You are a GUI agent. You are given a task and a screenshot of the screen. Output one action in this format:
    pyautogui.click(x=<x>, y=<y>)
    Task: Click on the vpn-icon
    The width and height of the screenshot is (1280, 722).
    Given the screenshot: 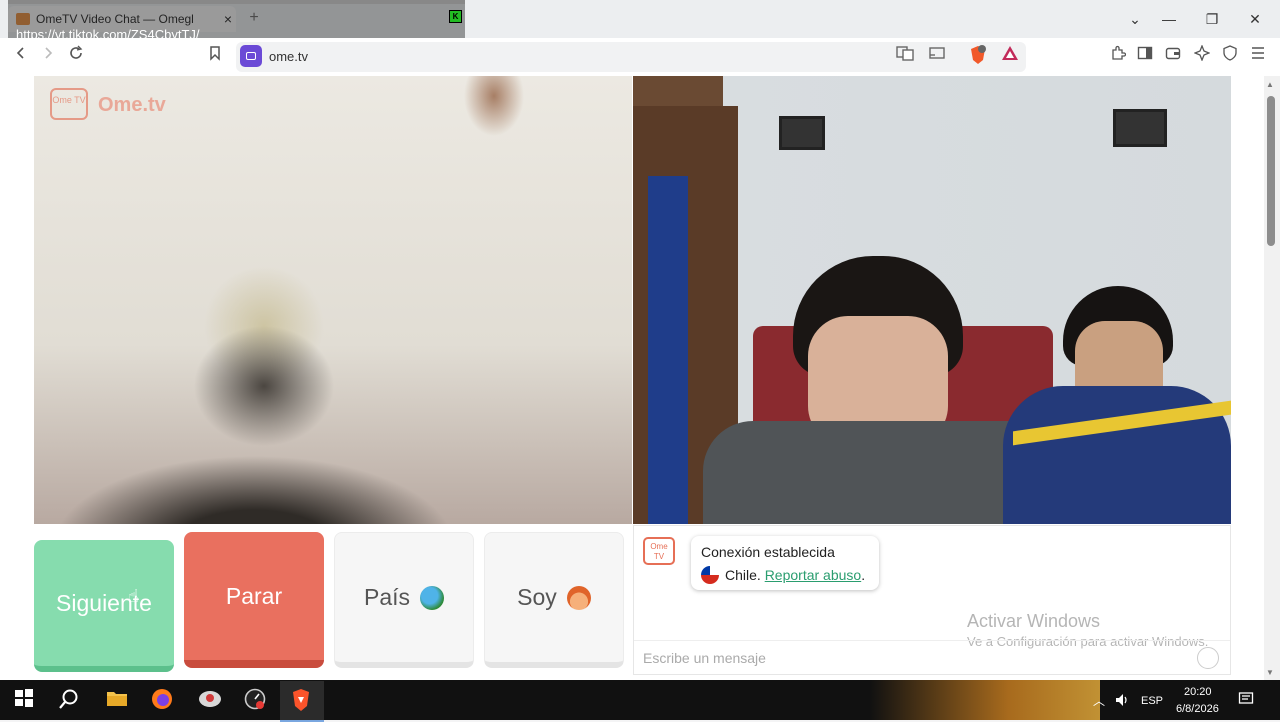 What is the action you would take?
    pyautogui.click(x=1230, y=56)
    